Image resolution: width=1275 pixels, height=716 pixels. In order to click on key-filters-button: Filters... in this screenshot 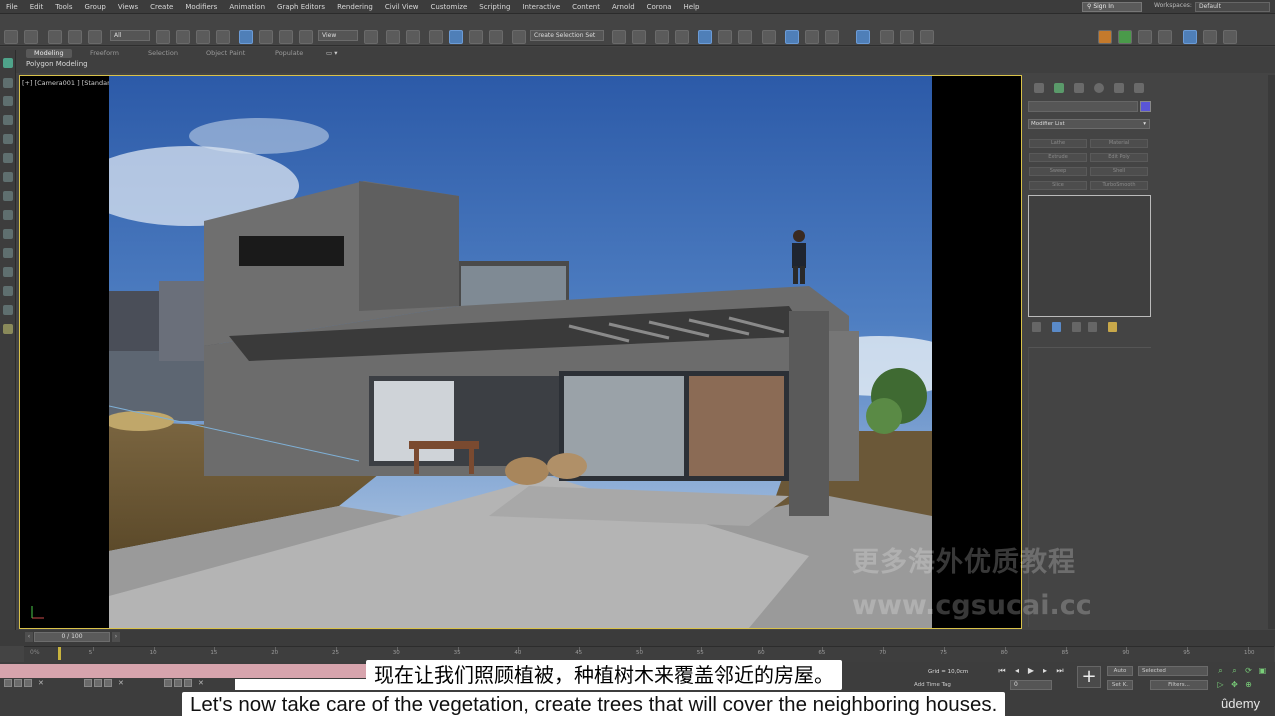, I will do `click(1179, 685)`.